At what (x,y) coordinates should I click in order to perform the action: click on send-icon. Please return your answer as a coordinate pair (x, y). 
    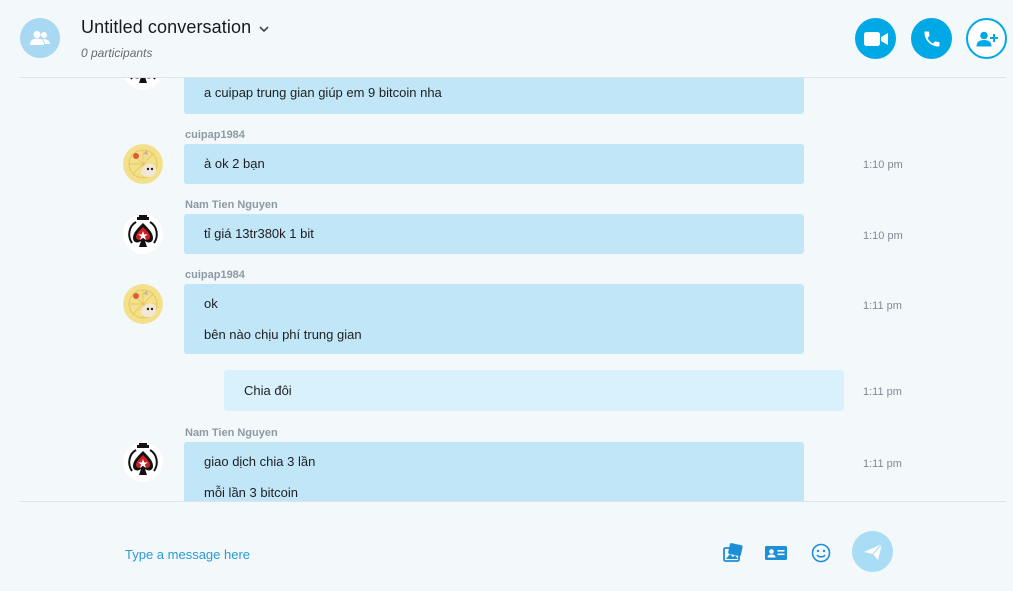
    Looking at the image, I should click on (872, 551).